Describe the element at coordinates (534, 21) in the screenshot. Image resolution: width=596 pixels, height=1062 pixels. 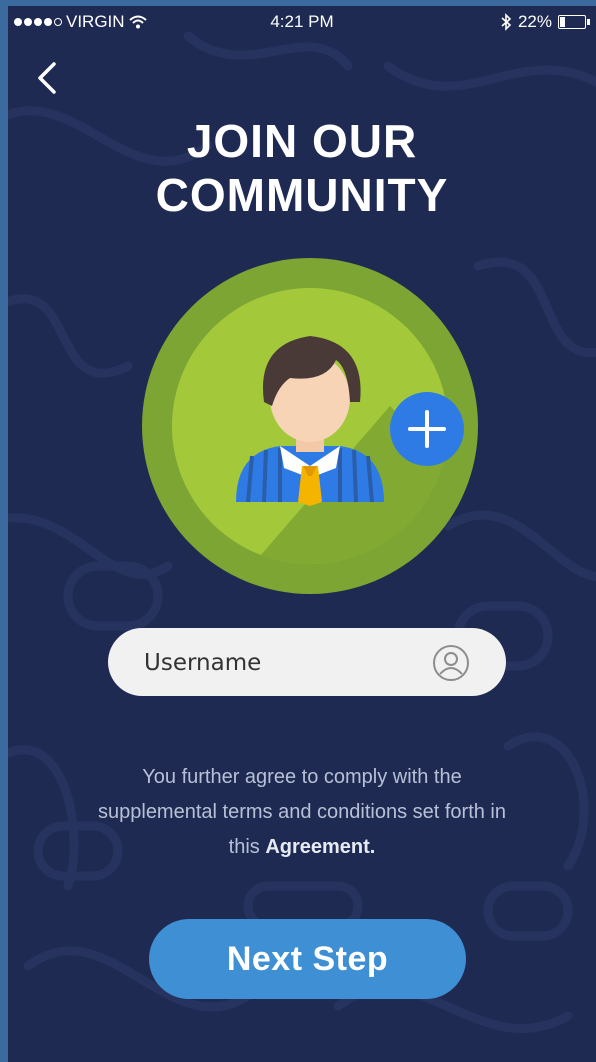
I see `battery-percent: 22%` at that location.